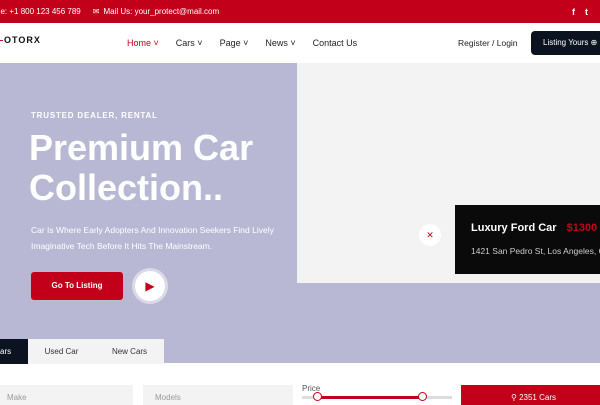 The image size is (600, 405). Describe the element at coordinates (535, 251) in the screenshot. I see `car-address: 1421 San Pedro St, Los Angeles, CA` at that location.